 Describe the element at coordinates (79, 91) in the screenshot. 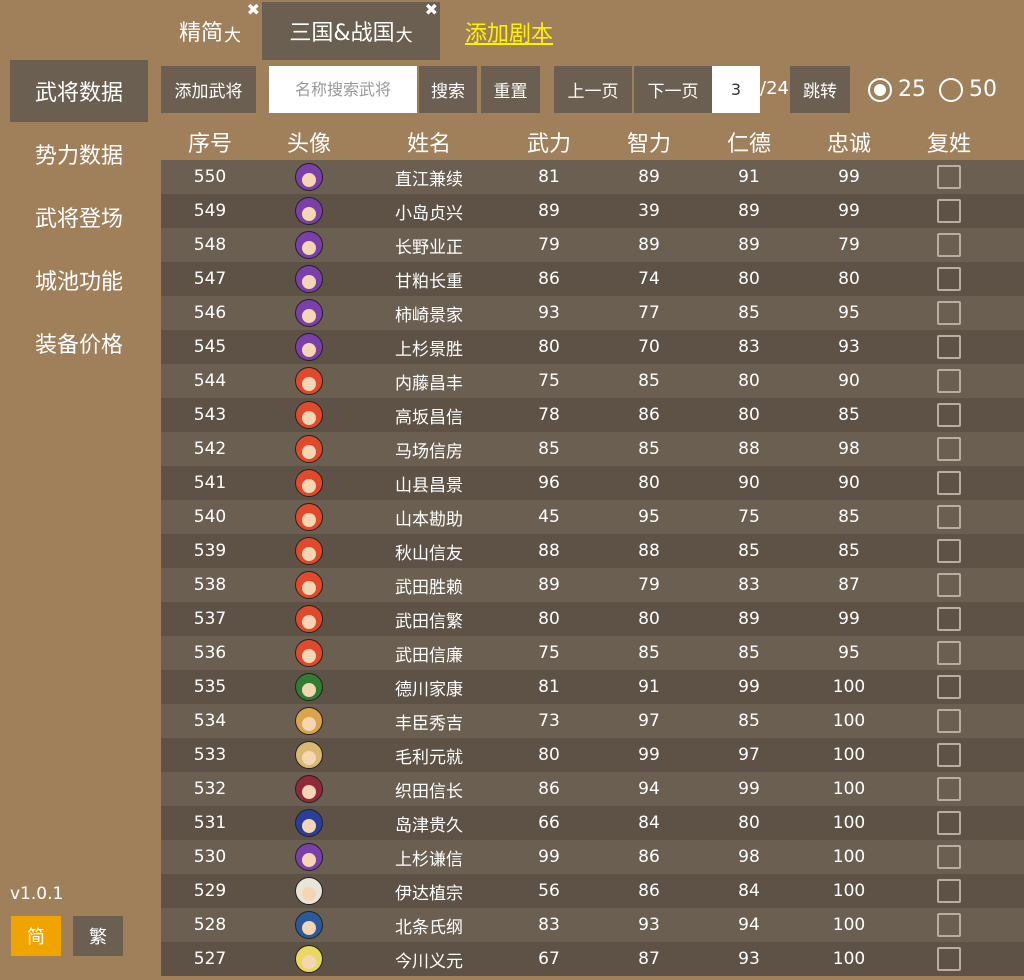

I see `sidebar-item-generals: 武将数据` at that location.